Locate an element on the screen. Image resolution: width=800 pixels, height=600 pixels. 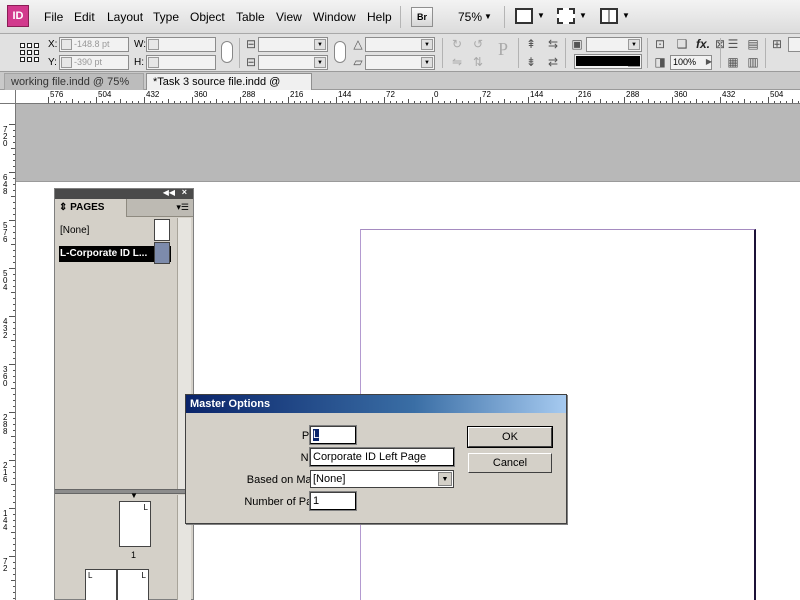
h-field is located at coordinates (181, 62).